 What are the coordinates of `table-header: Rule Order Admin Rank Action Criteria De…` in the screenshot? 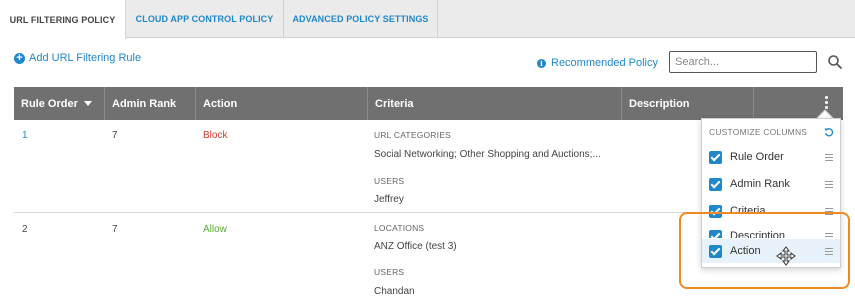 It's located at (428, 103).